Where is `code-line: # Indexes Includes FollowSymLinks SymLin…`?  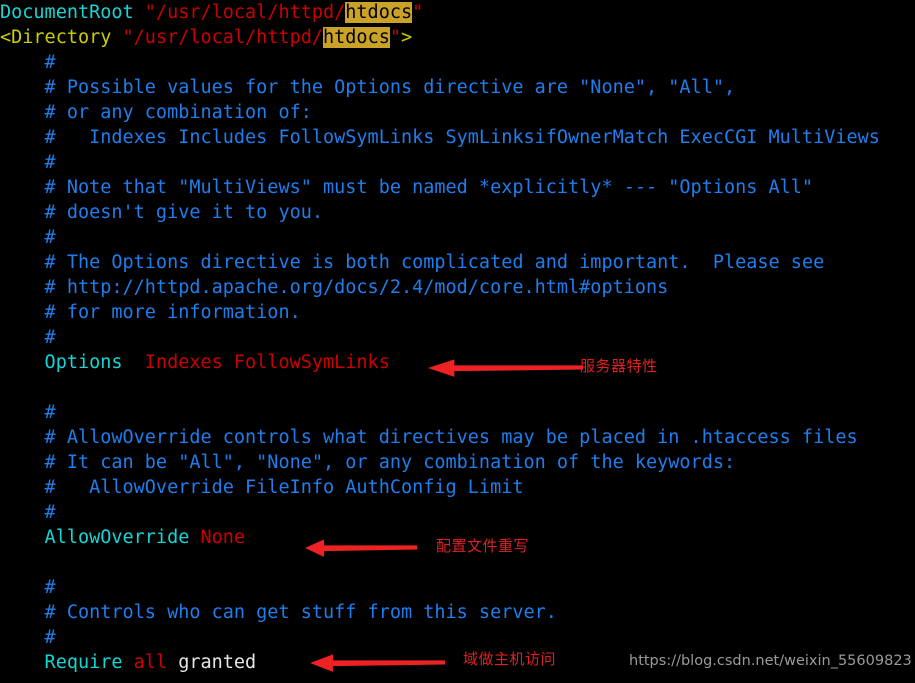
code-line: # Indexes Includes FollowSymLinks SymLin… is located at coordinates (457, 137).